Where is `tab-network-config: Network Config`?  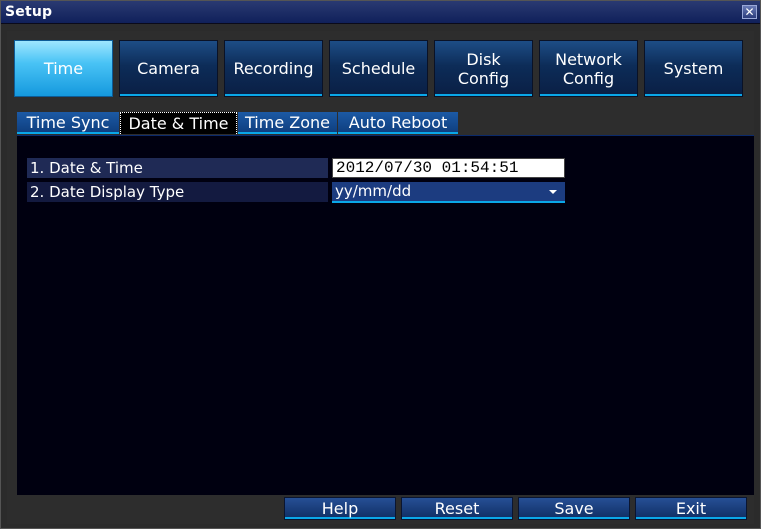 tab-network-config: Network Config is located at coordinates (588, 68).